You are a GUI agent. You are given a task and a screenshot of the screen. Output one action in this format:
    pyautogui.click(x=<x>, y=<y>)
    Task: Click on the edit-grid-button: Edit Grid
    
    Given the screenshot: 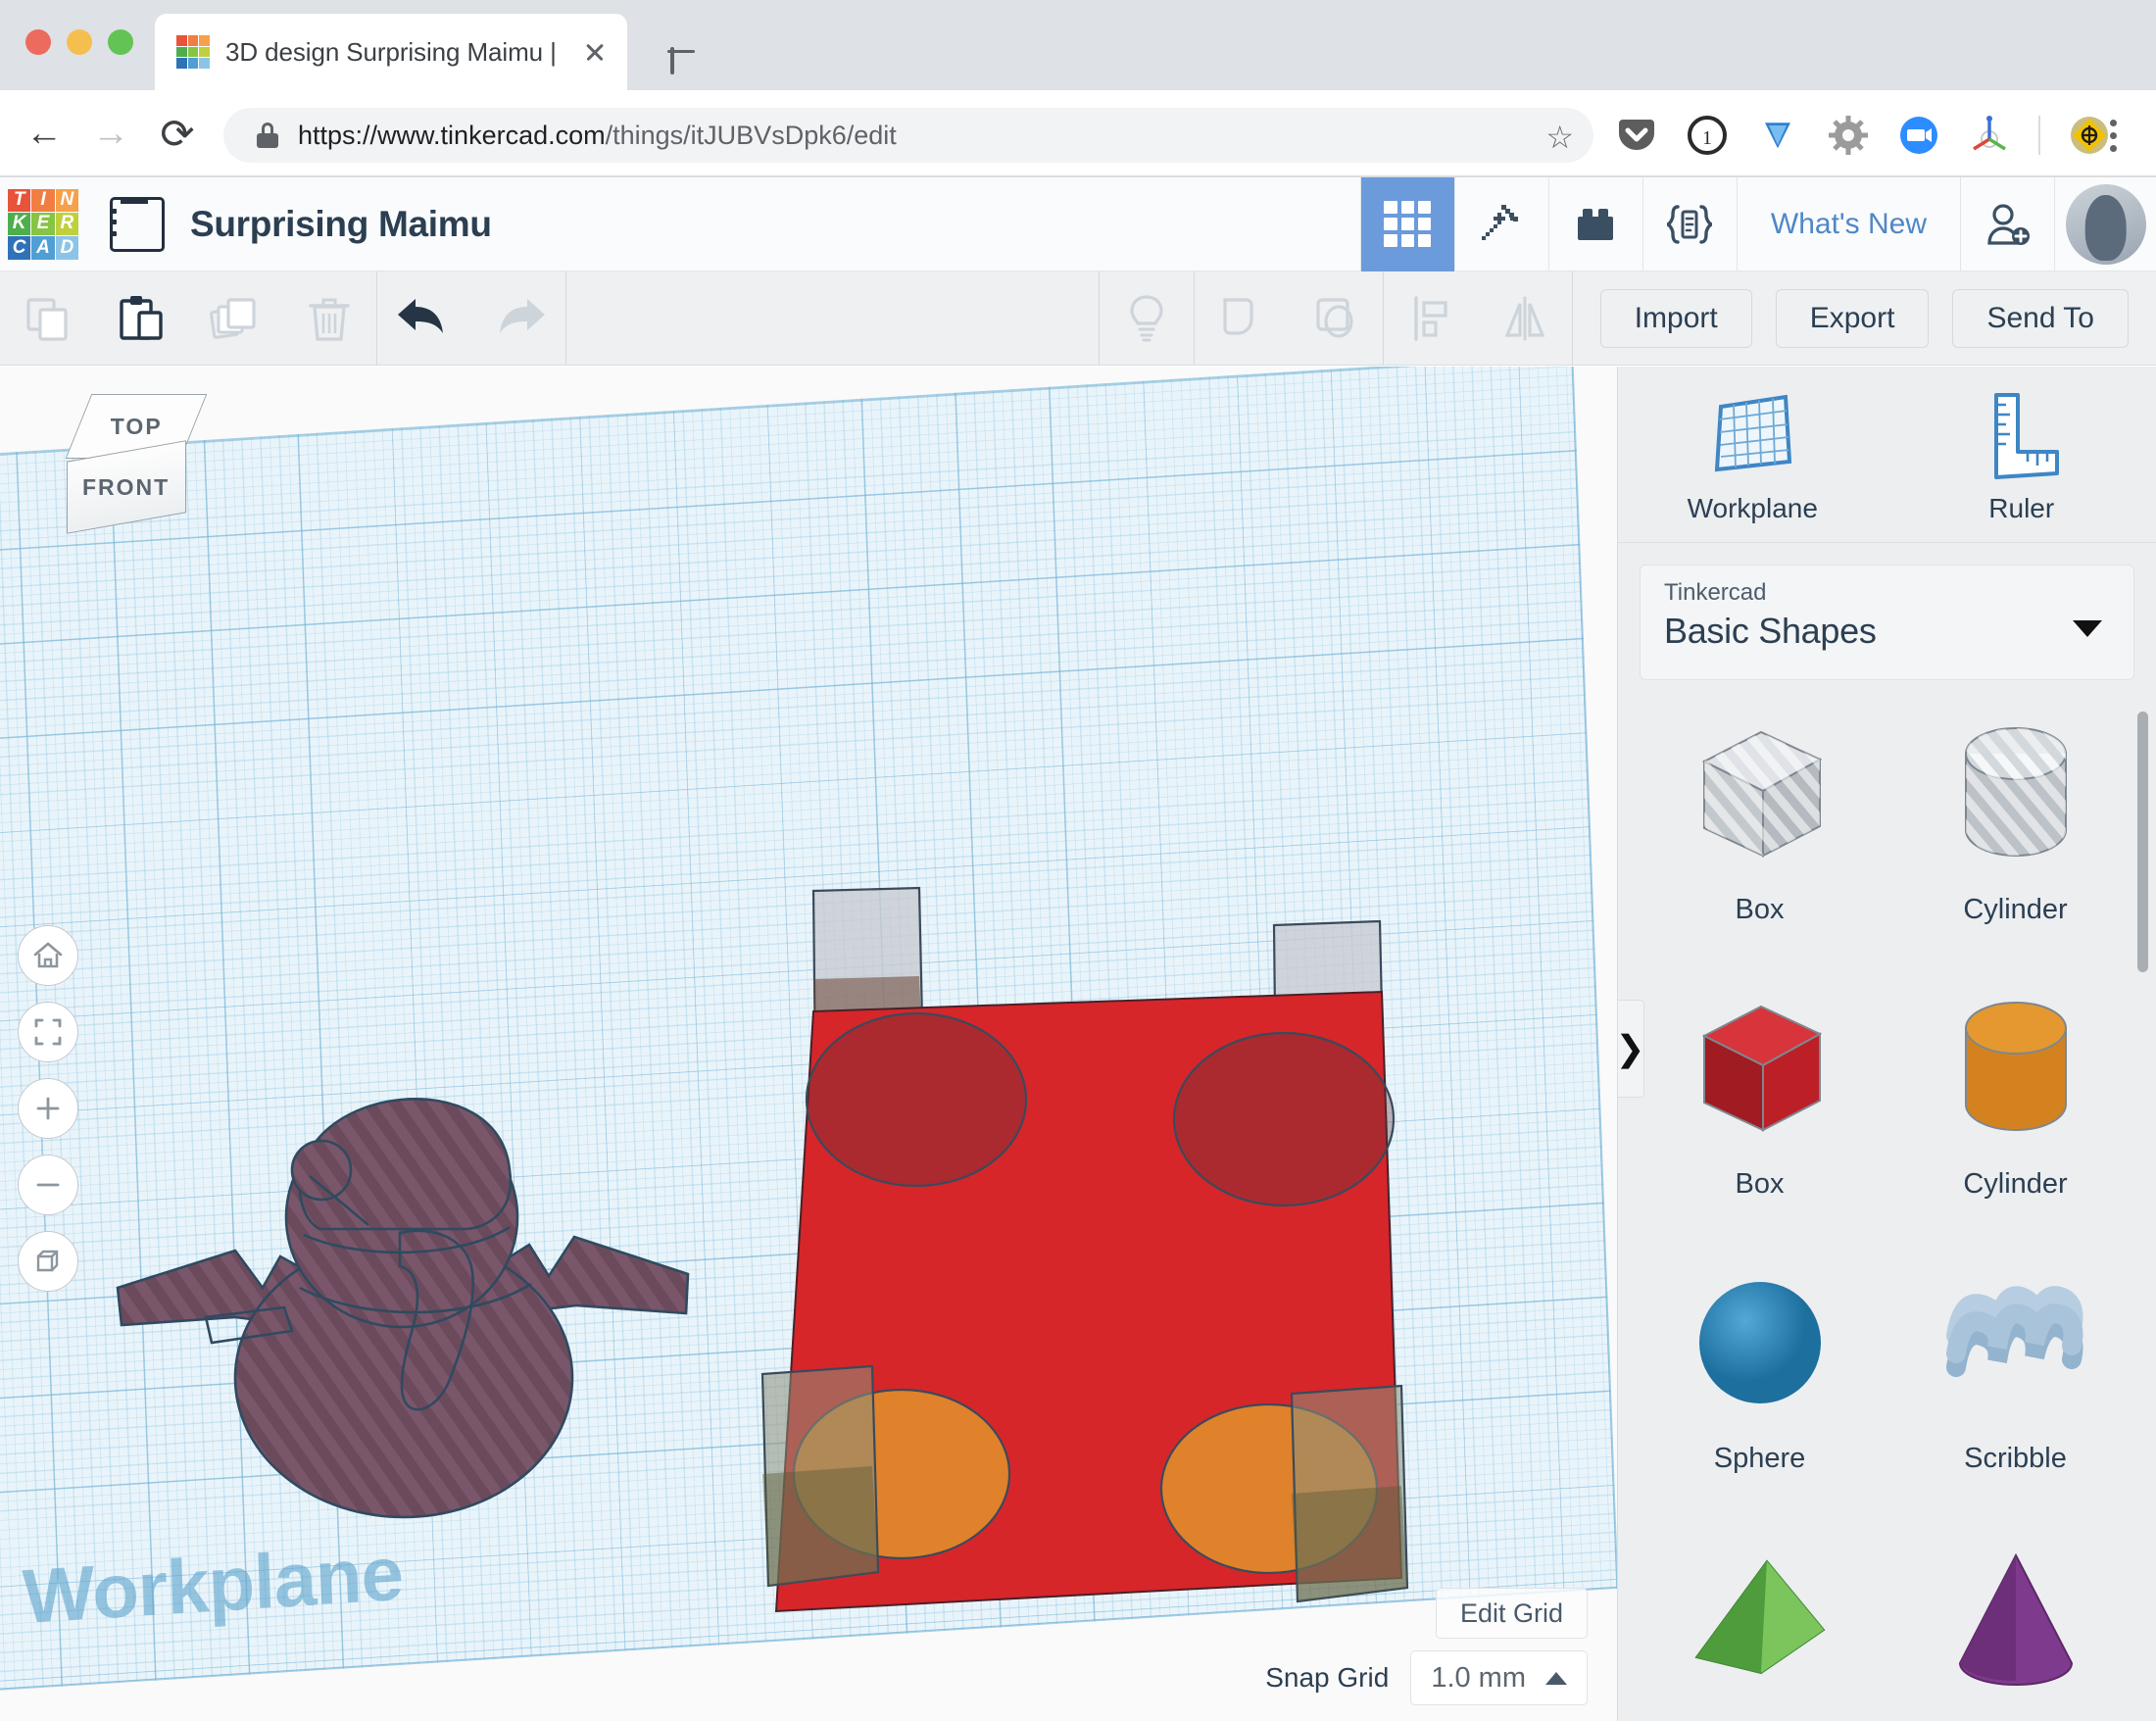 What is the action you would take?
    pyautogui.click(x=1511, y=1613)
    